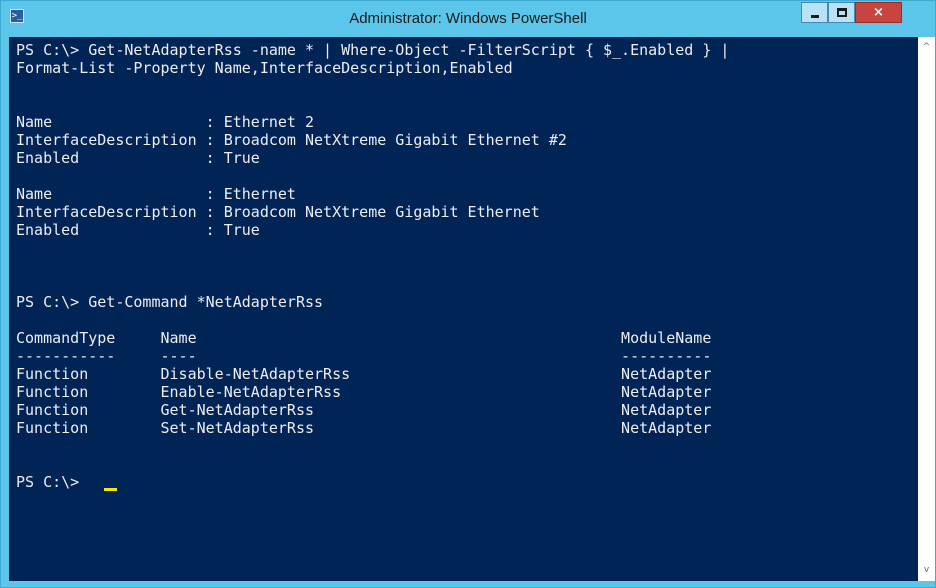 The image size is (936, 588). What do you see at coordinates (156, 194) in the screenshot?
I see `console-line: Name : Ethernet` at bounding box center [156, 194].